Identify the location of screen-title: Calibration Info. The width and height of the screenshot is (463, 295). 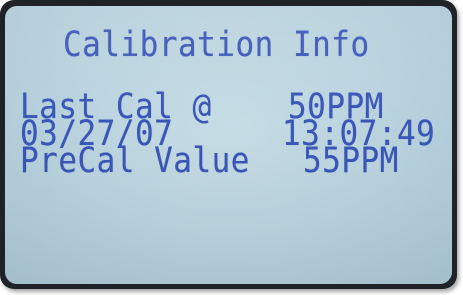
(216, 44).